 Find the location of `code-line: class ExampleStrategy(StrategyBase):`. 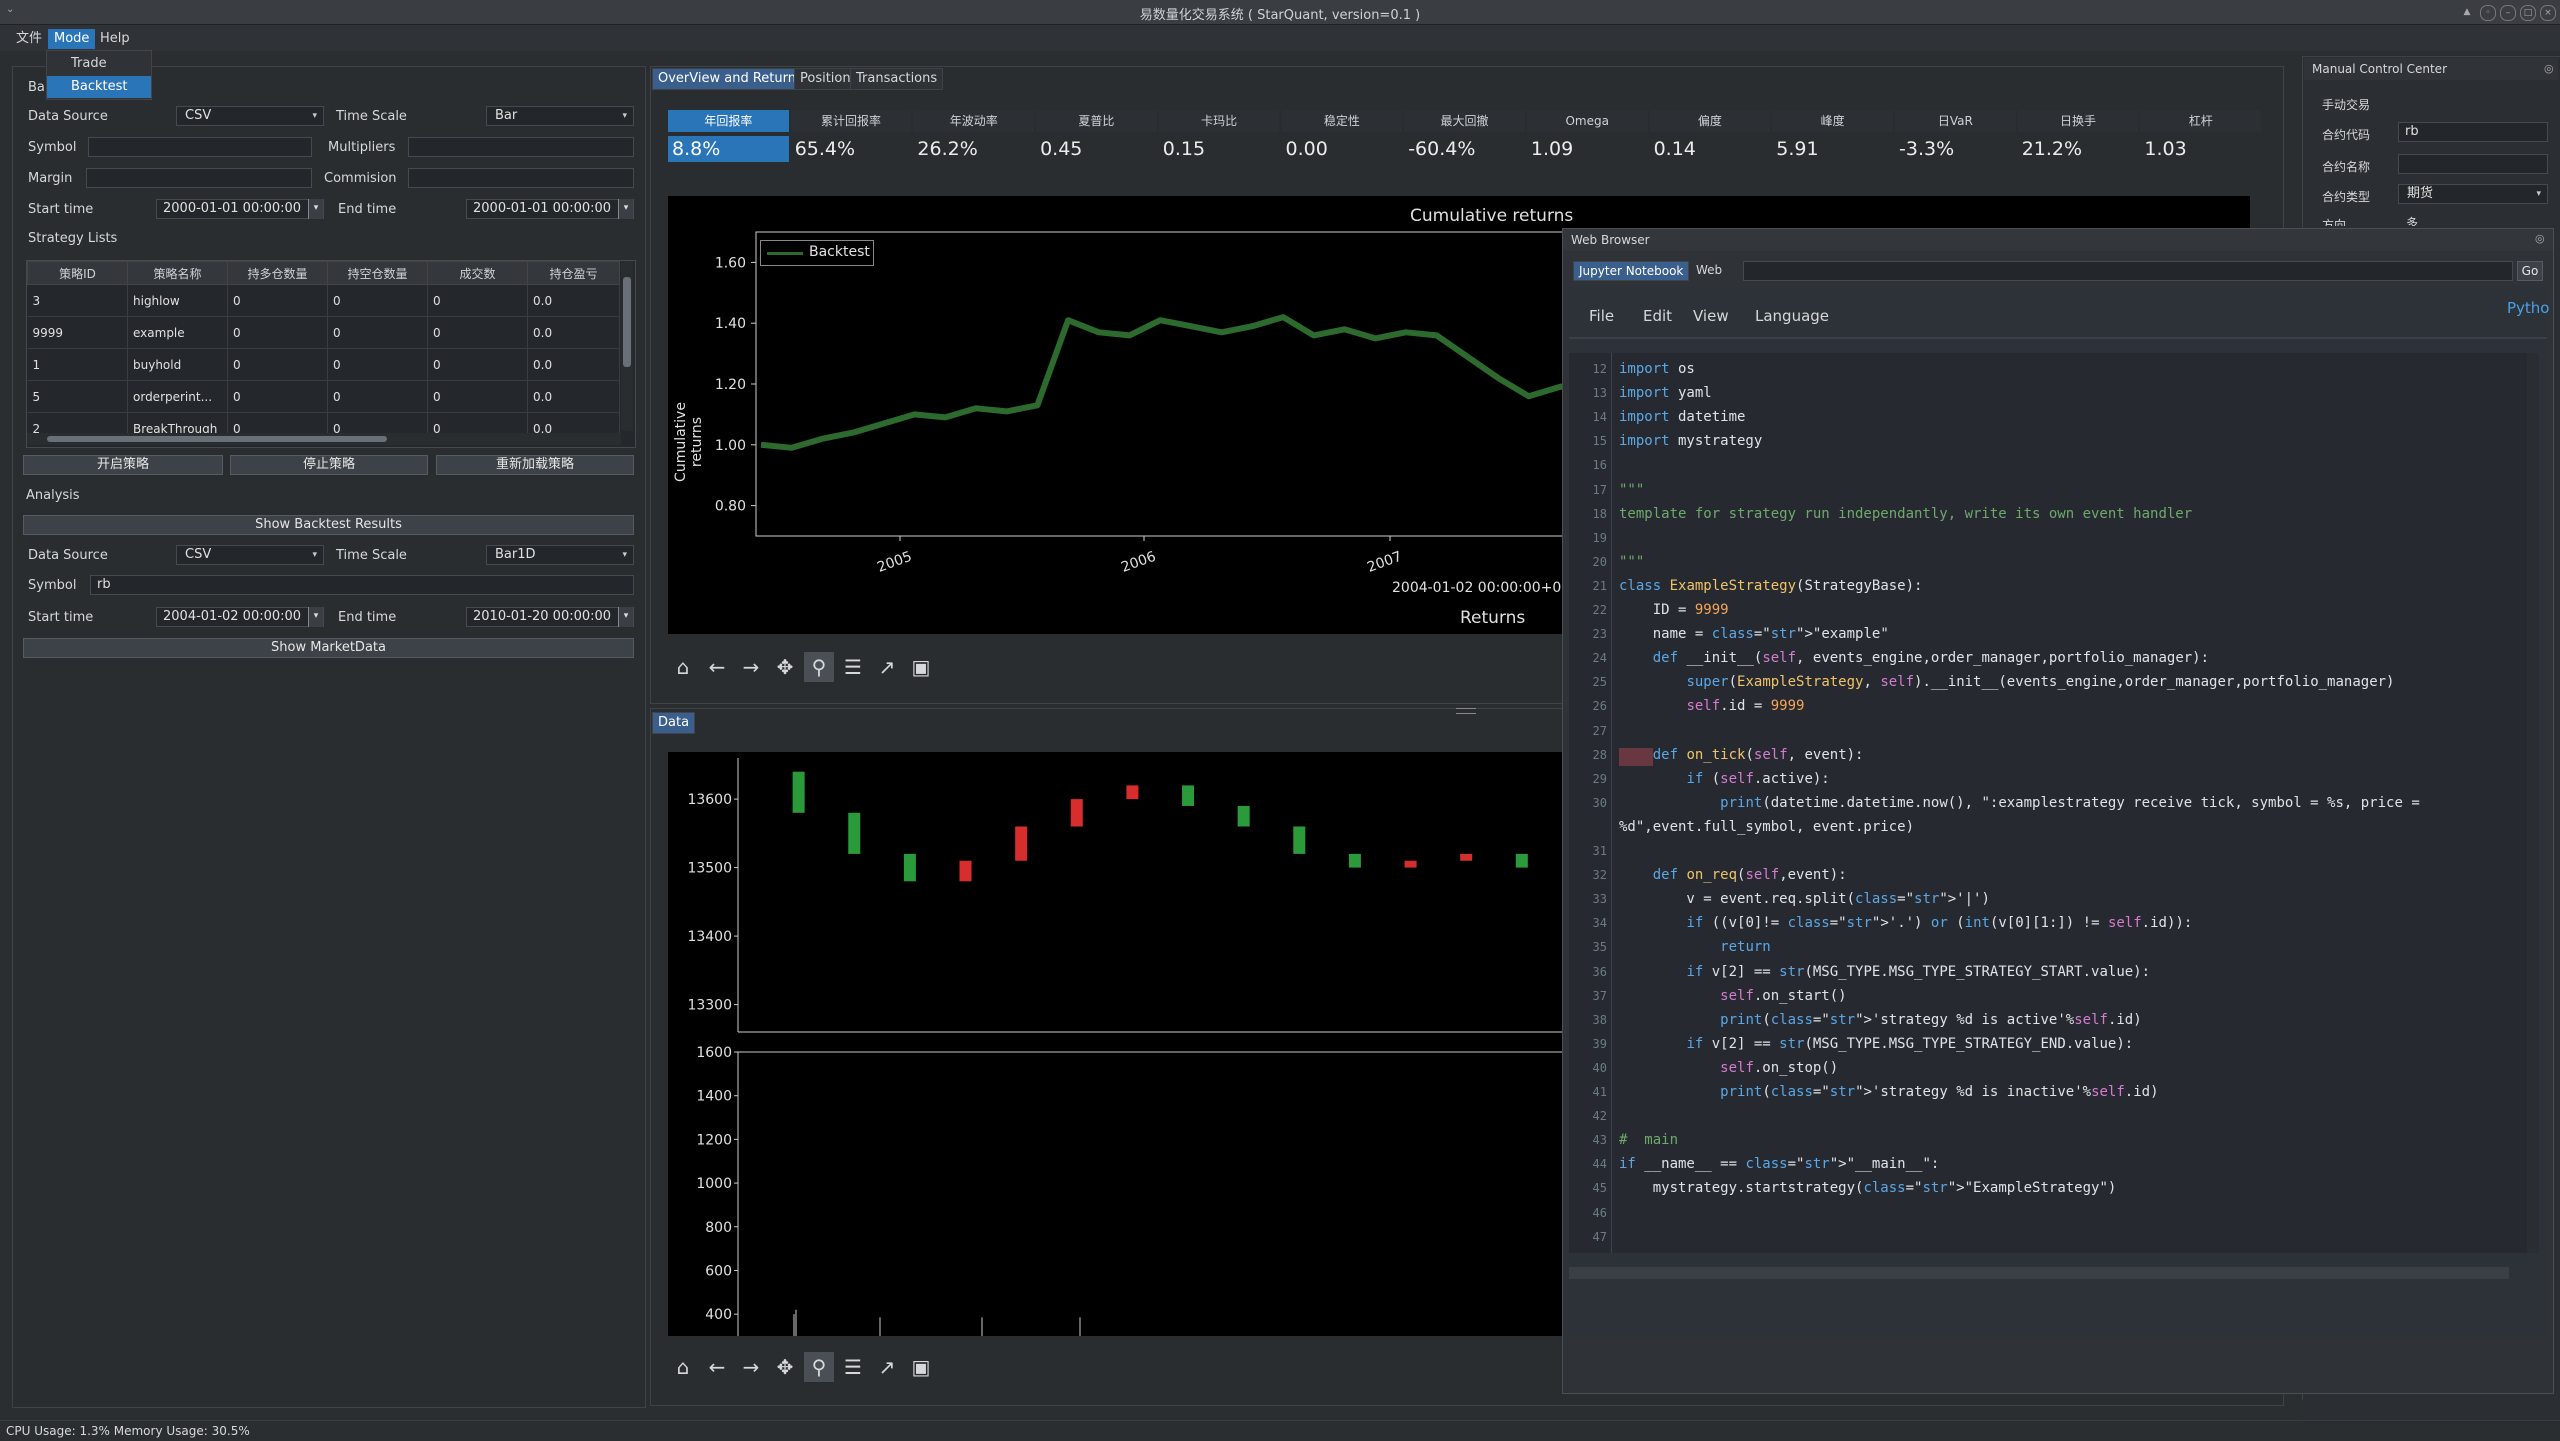

code-line: class ExampleStrategy(StrategyBase): is located at coordinates (1770, 586).